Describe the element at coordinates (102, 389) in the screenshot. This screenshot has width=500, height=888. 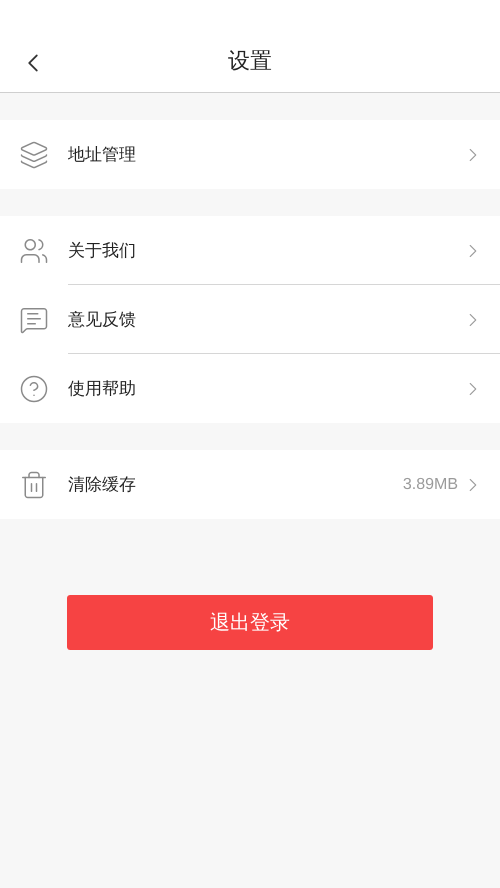
I see `row-label: 使用帮助` at that location.